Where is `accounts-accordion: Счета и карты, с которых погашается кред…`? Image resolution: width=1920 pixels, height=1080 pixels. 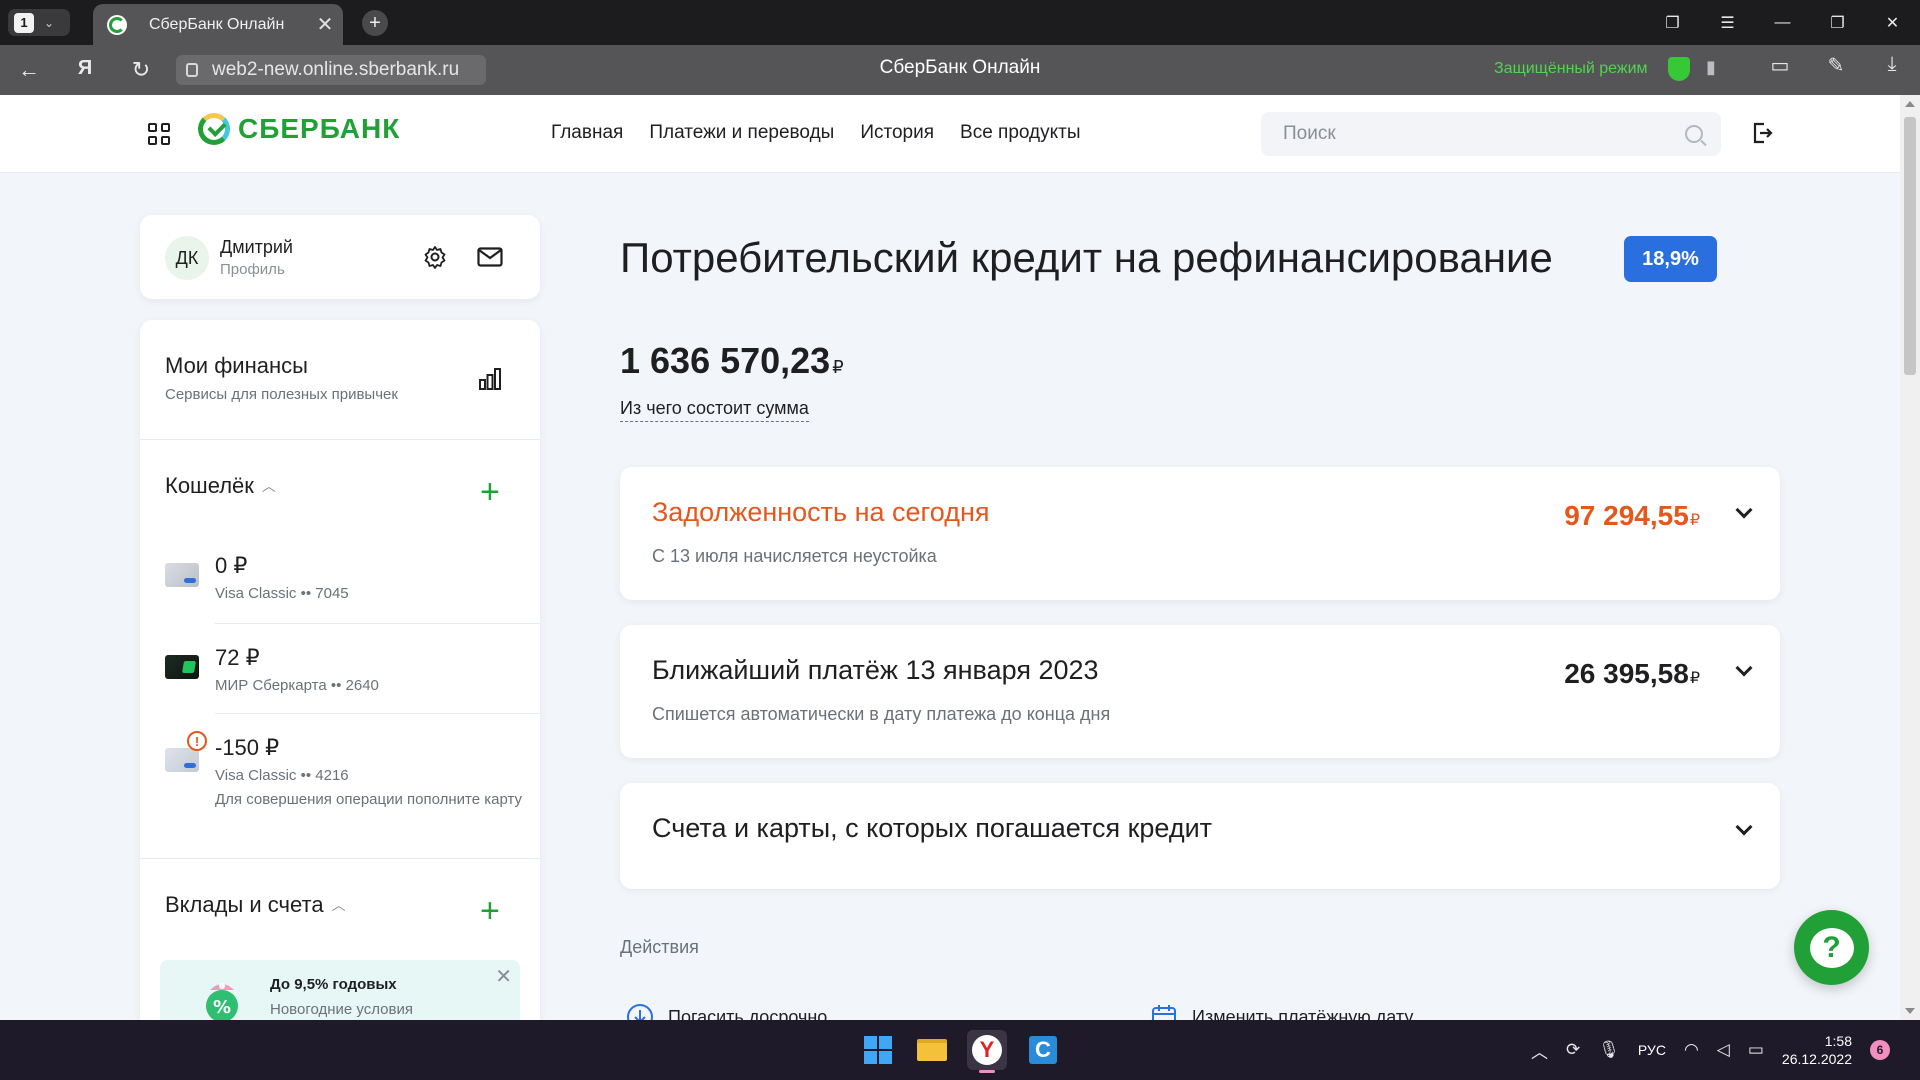 accounts-accordion: Счета и карты, с которых погашается кред… is located at coordinates (1200, 836).